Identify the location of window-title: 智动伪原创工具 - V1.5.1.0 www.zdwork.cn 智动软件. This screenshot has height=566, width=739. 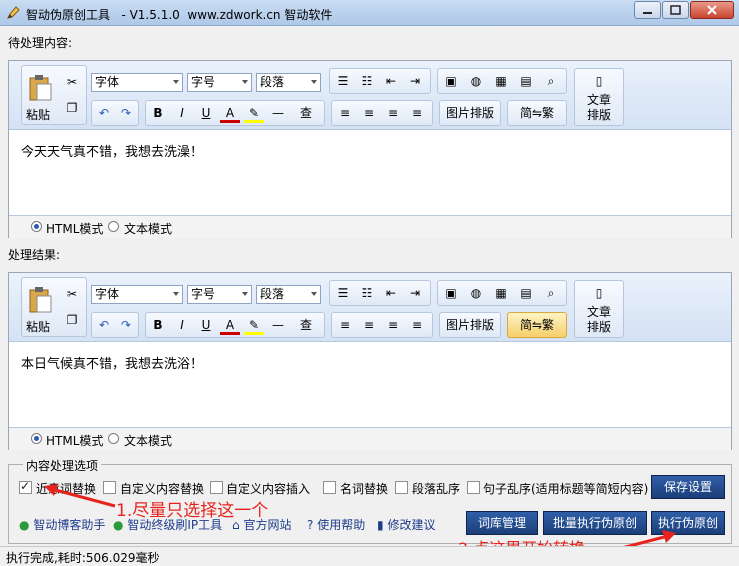
(179, 15).